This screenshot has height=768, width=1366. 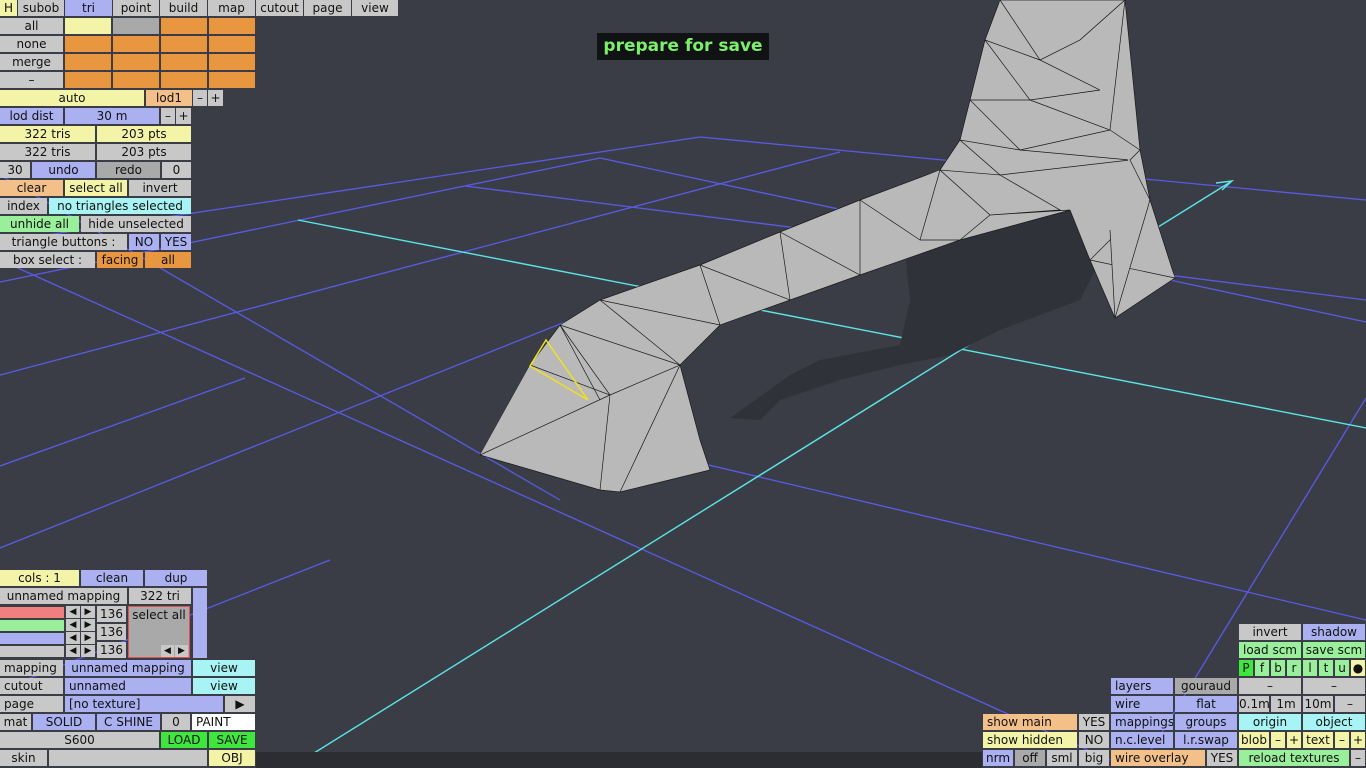 I want to click on flag-t-button: t, so click(x=1326, y=668).